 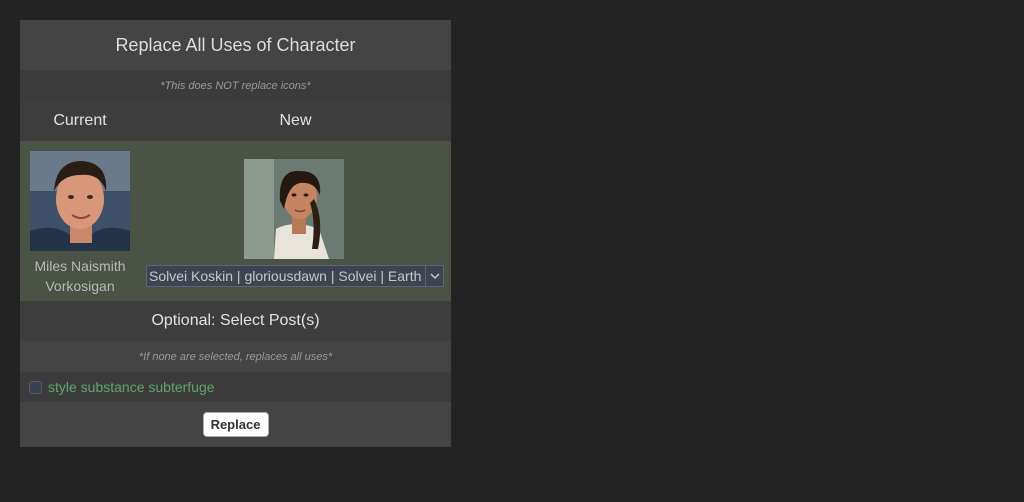 What do you see at coordinates (80, 276) in the screenshot?
I see `current-character-name: Miles Naismith Vorkosigan` at bounding box center [80, 276].